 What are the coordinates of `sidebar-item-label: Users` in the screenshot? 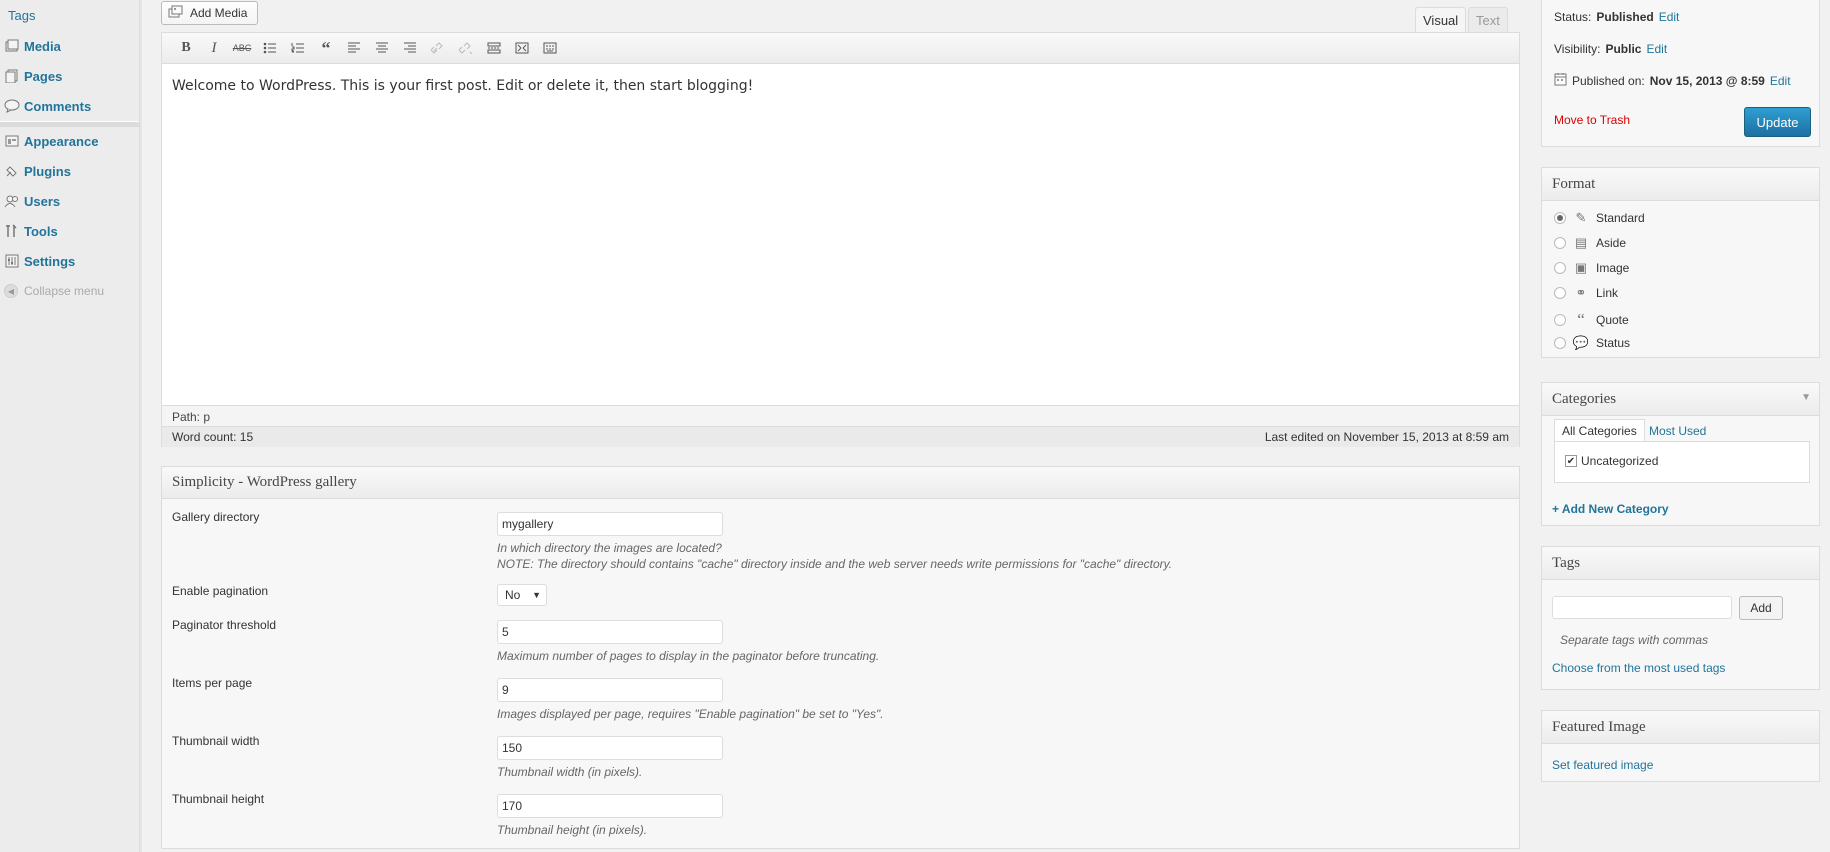 It's located at (42, 201).